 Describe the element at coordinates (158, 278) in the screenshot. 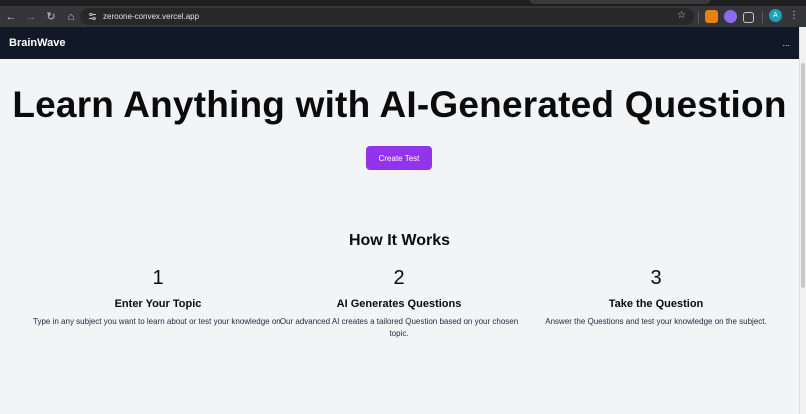

I see `step-number: 1` at that location.